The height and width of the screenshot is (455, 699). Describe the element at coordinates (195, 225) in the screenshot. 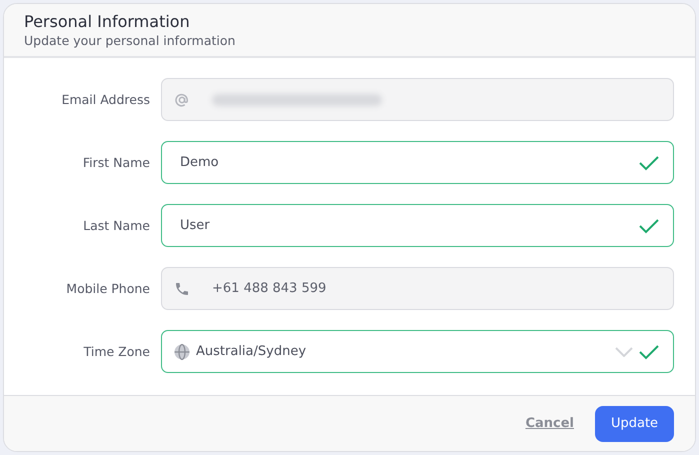

I see `field-value: User` at that location.